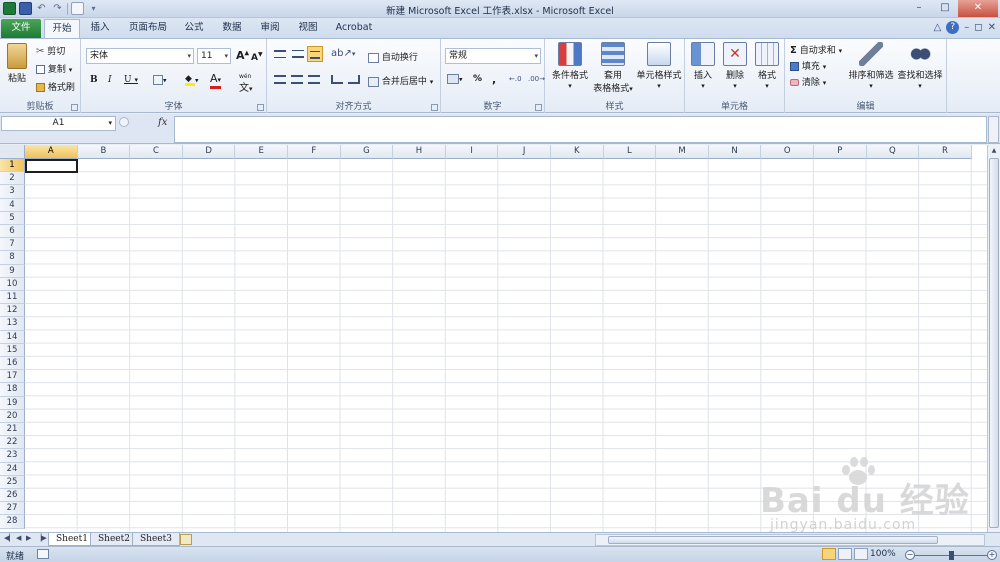 This screenshot has width=1000, height=562. Describe the element at coordinates (12, 205) in the screenshot. I see `row-header-4: 4` at that location.